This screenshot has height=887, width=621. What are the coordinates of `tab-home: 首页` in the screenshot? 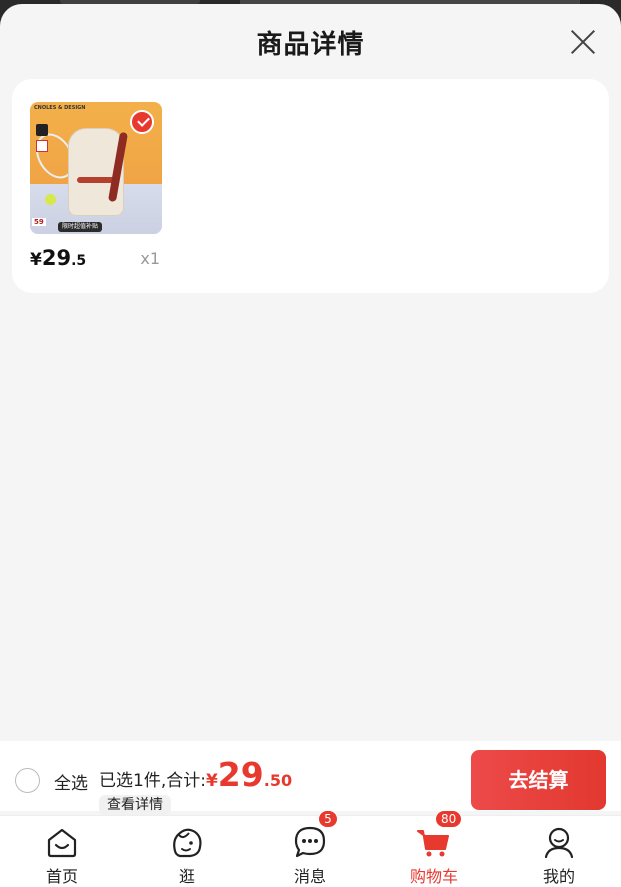 It's located at (62, 851).